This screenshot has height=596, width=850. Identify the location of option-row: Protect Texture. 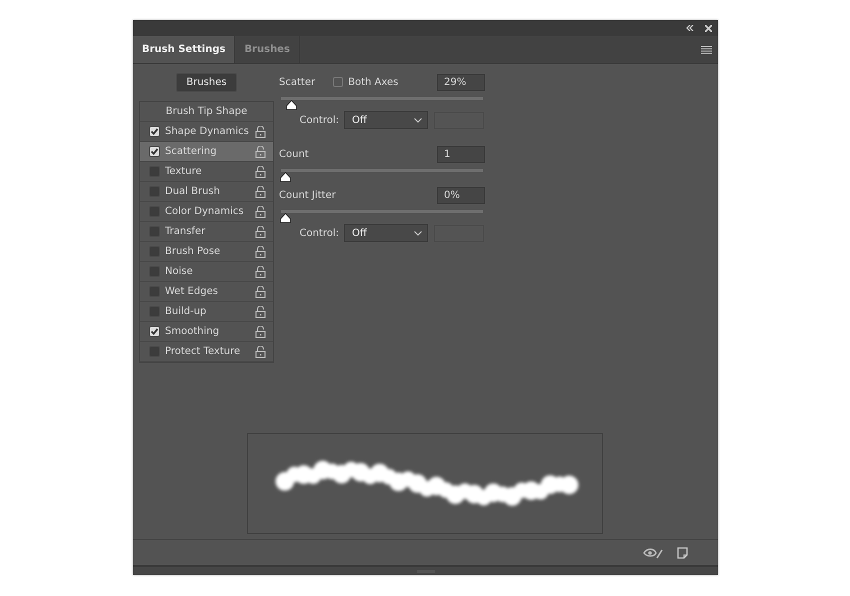
(206, 352).